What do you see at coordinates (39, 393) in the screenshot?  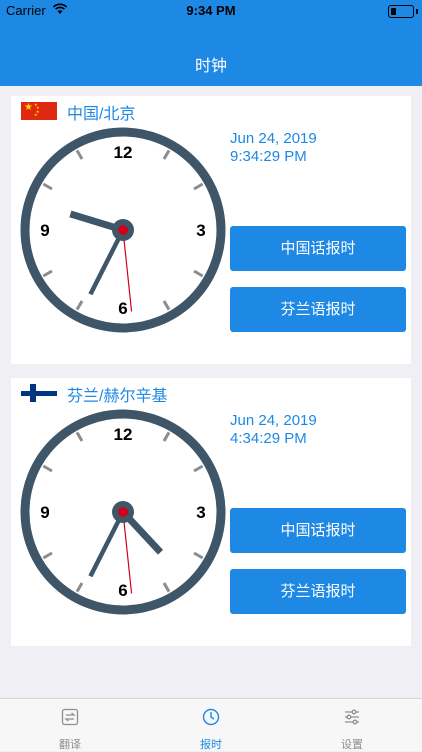 I see `finland-flag-icon` at bounding box center [39, 393].